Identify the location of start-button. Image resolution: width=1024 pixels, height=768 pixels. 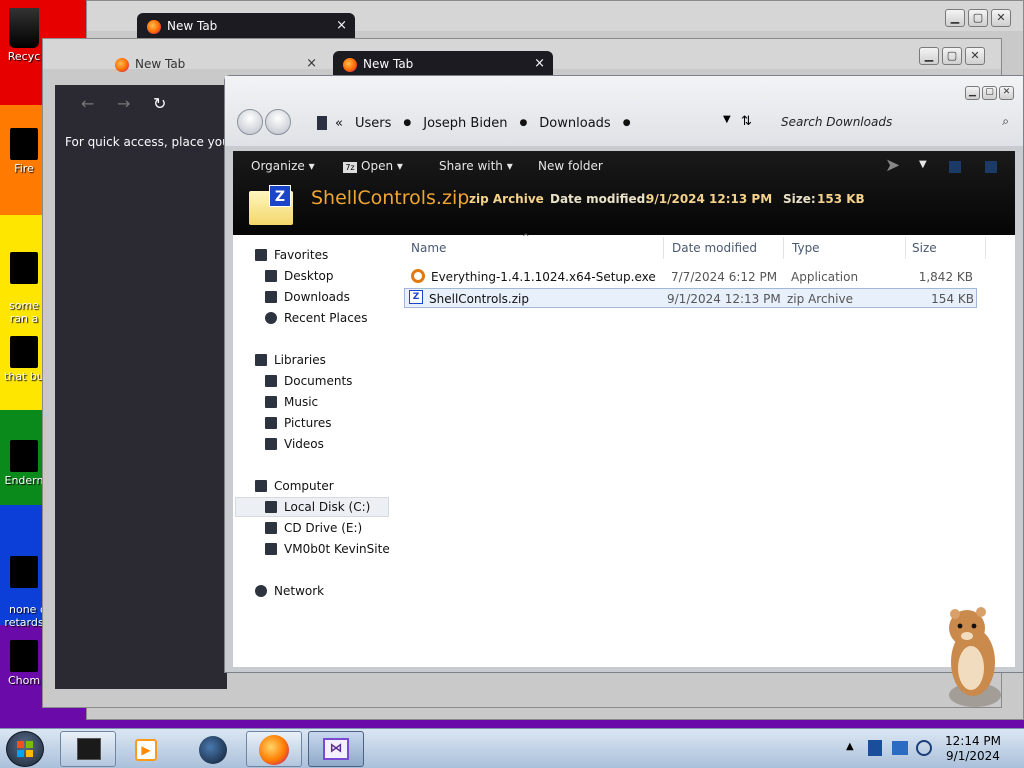
(25, 749).